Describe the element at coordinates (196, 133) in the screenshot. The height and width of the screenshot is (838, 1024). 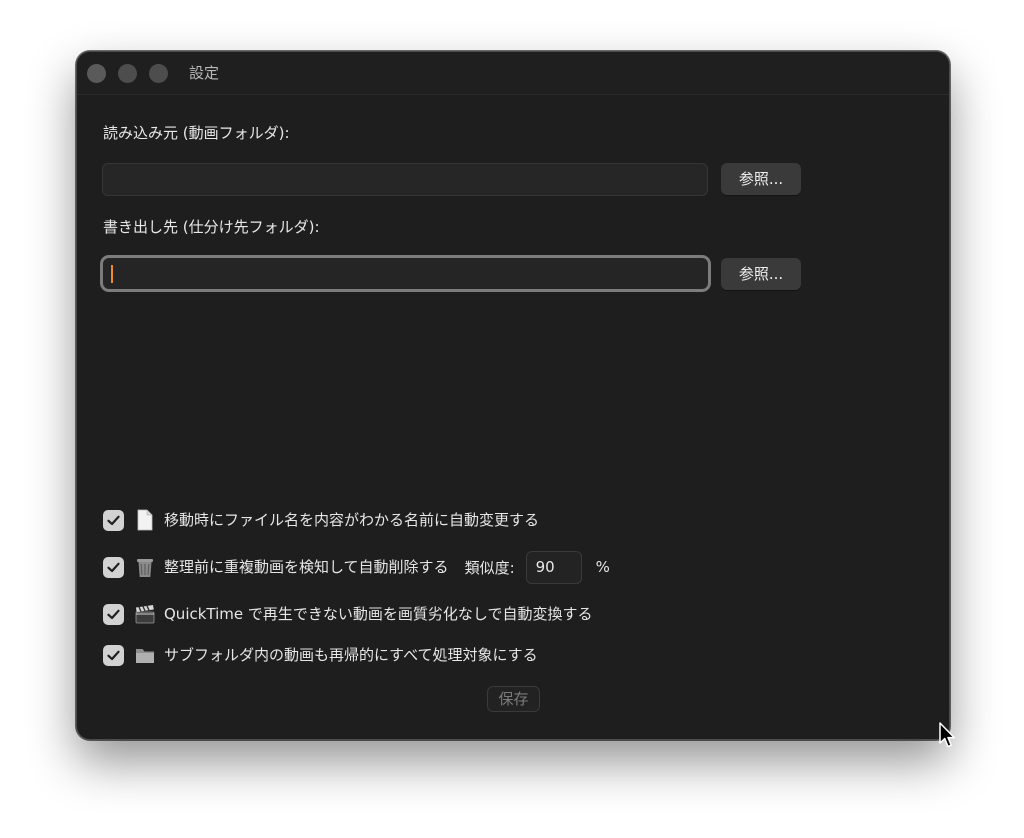
I see `source-folder-label: 読み込み元 (動画フォルダ):` at that location.